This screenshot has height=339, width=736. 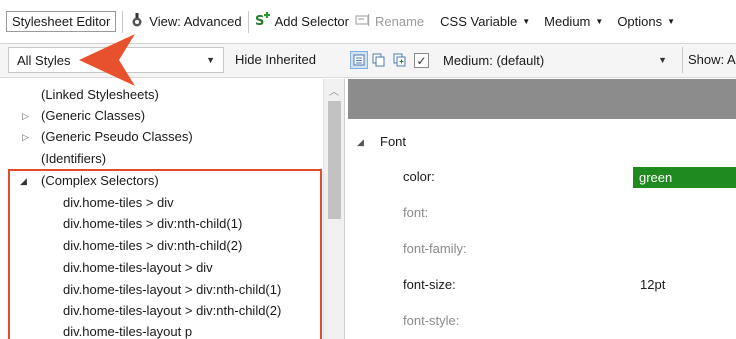 I want to click on tree-item-label: (Linked Stylesheets), so click(x=100, y=94).